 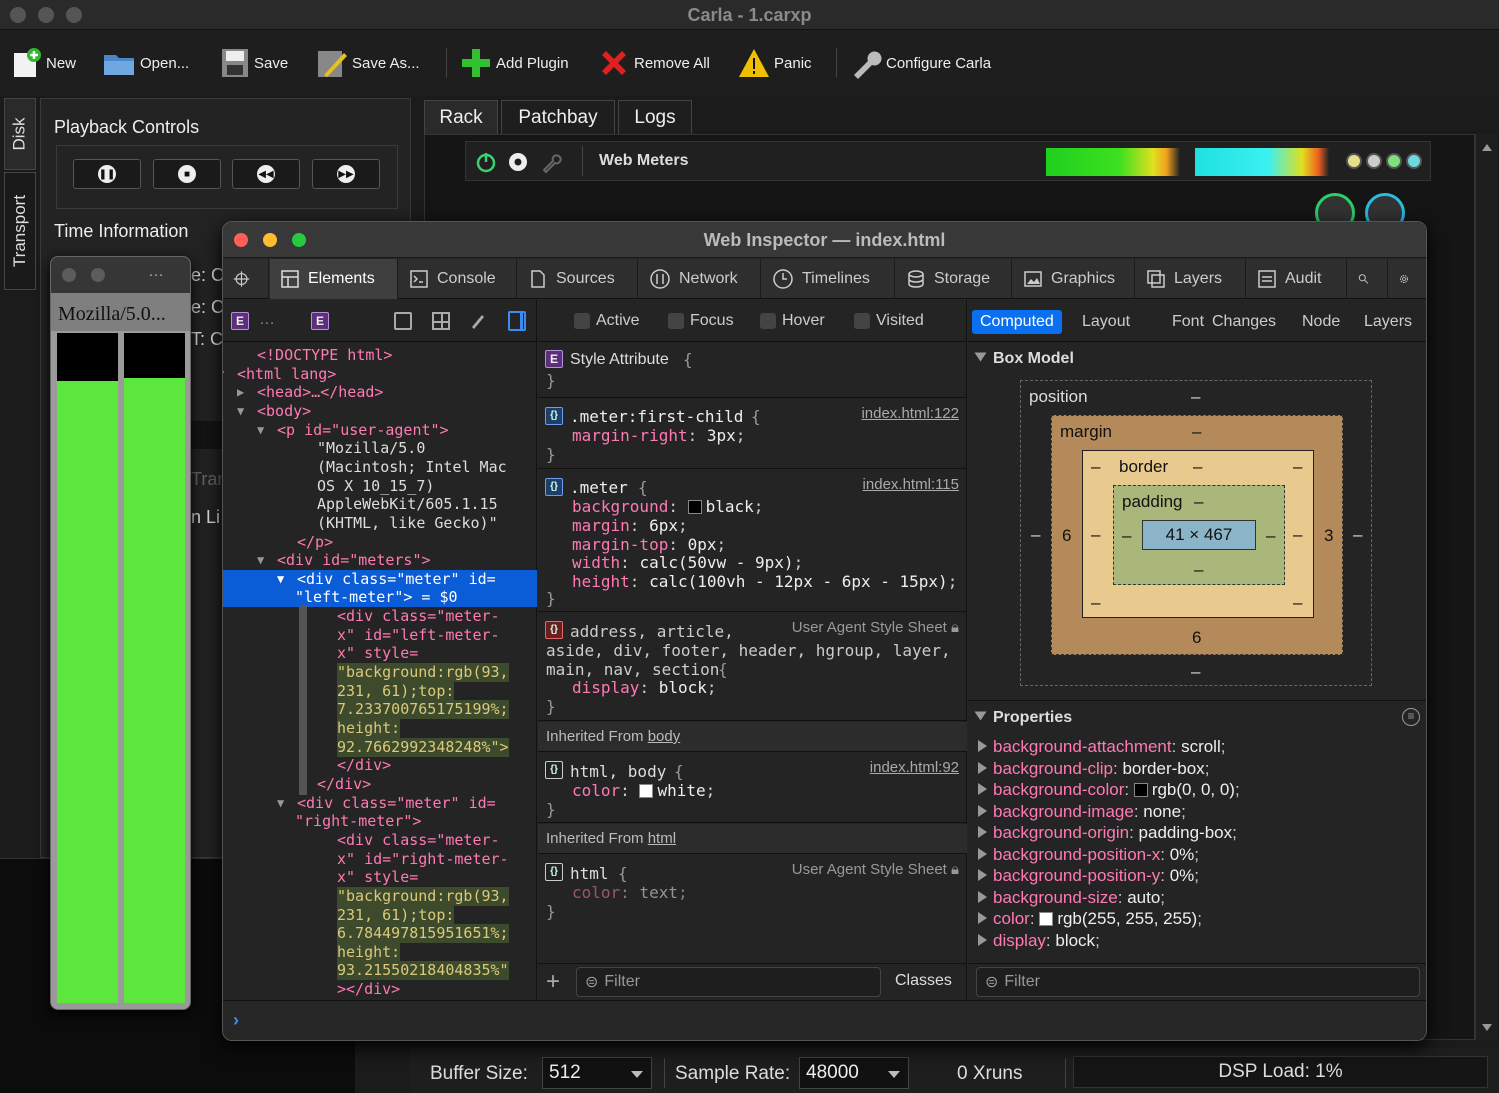 What do you see at coordinates (1017, 322) in the screenshot?
I see `tab-computed: Computed` at bounding box center [1017, 322].